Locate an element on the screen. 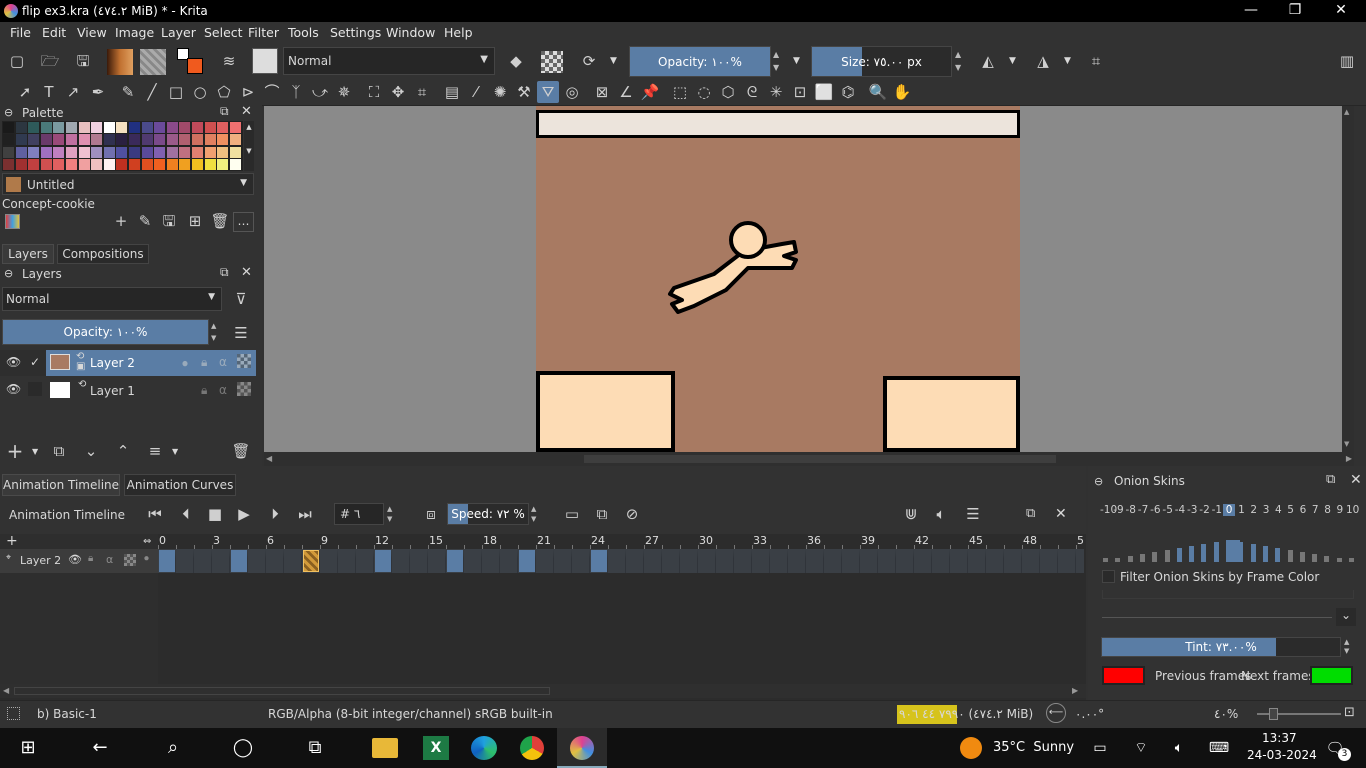 Image resolution: width=1366 pixels, height=768 pixels. chrome-icon is located at coordinates (532, 748).